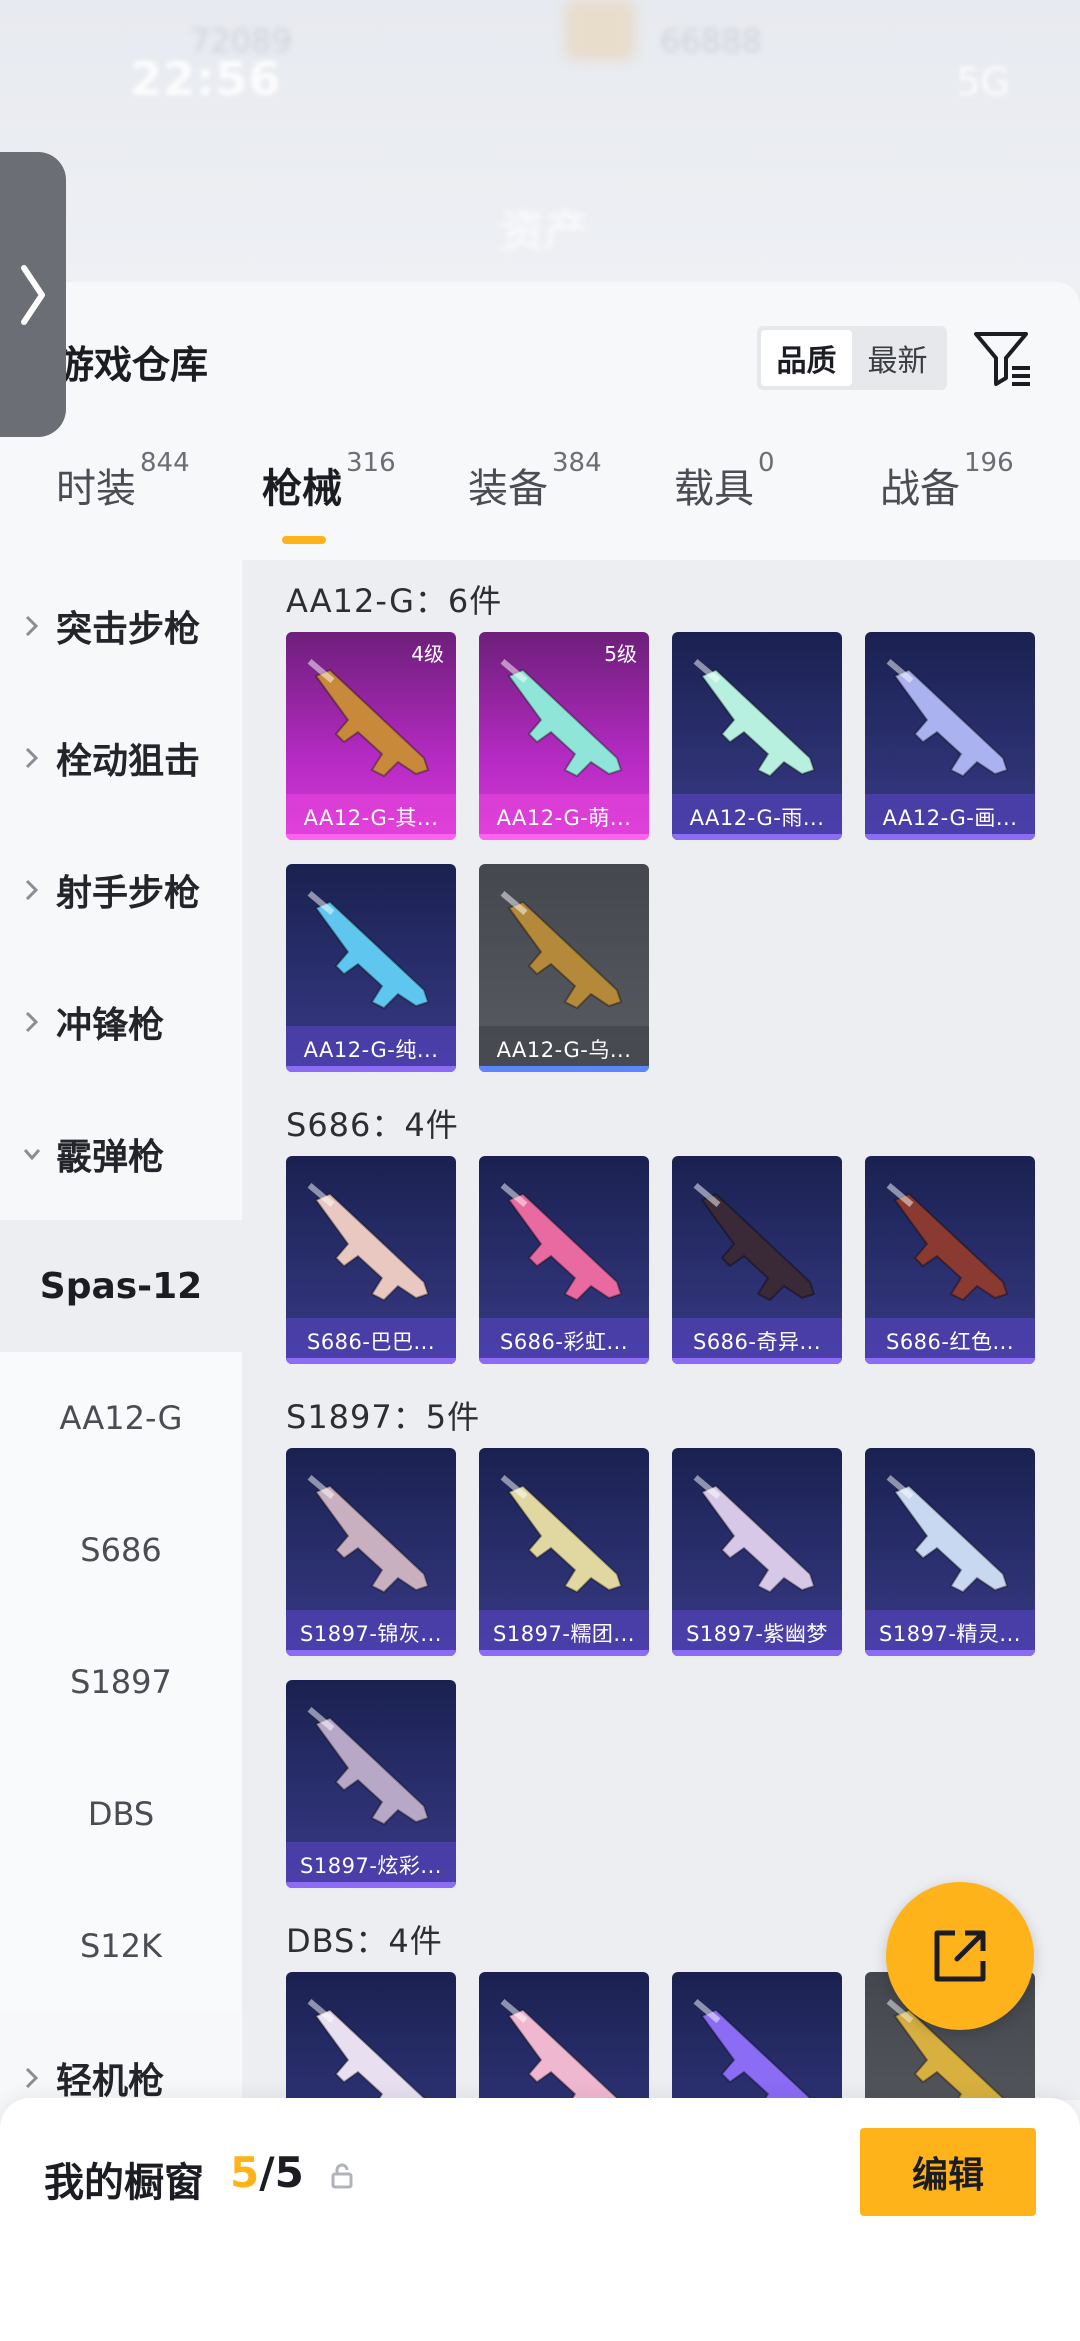 Image resolution: width=1080 pixels, height=2341 pixels. What do you see at coordinates (757, 1552) in the screenshot?
I see `weapon-skin-card: S1897-紫幽梦` at bounding box center [757, 1552].